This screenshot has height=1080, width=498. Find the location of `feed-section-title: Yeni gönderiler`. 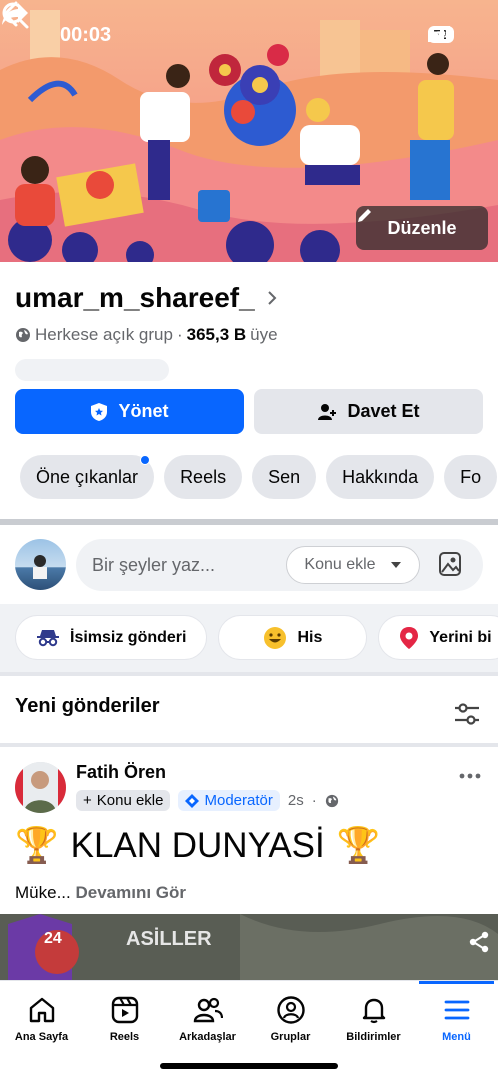

feed-section-title: Yeni gönderiler is located at coordinates (87, 706).